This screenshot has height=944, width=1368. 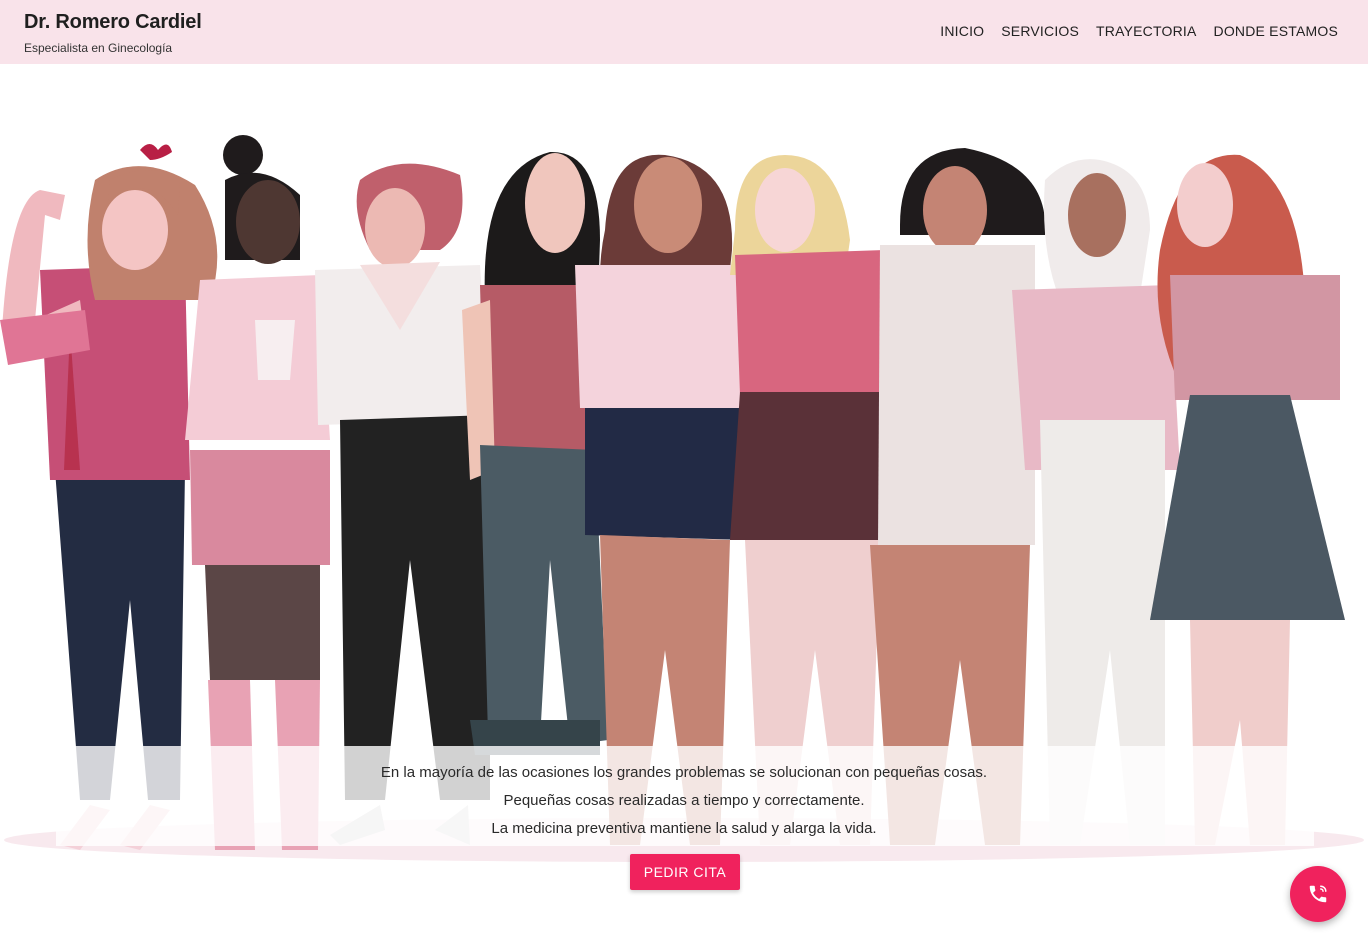 What do you see at coordinates (402, 504) in the screenshot?
I see `woman-3-figure` at bounding box center [402, 504].